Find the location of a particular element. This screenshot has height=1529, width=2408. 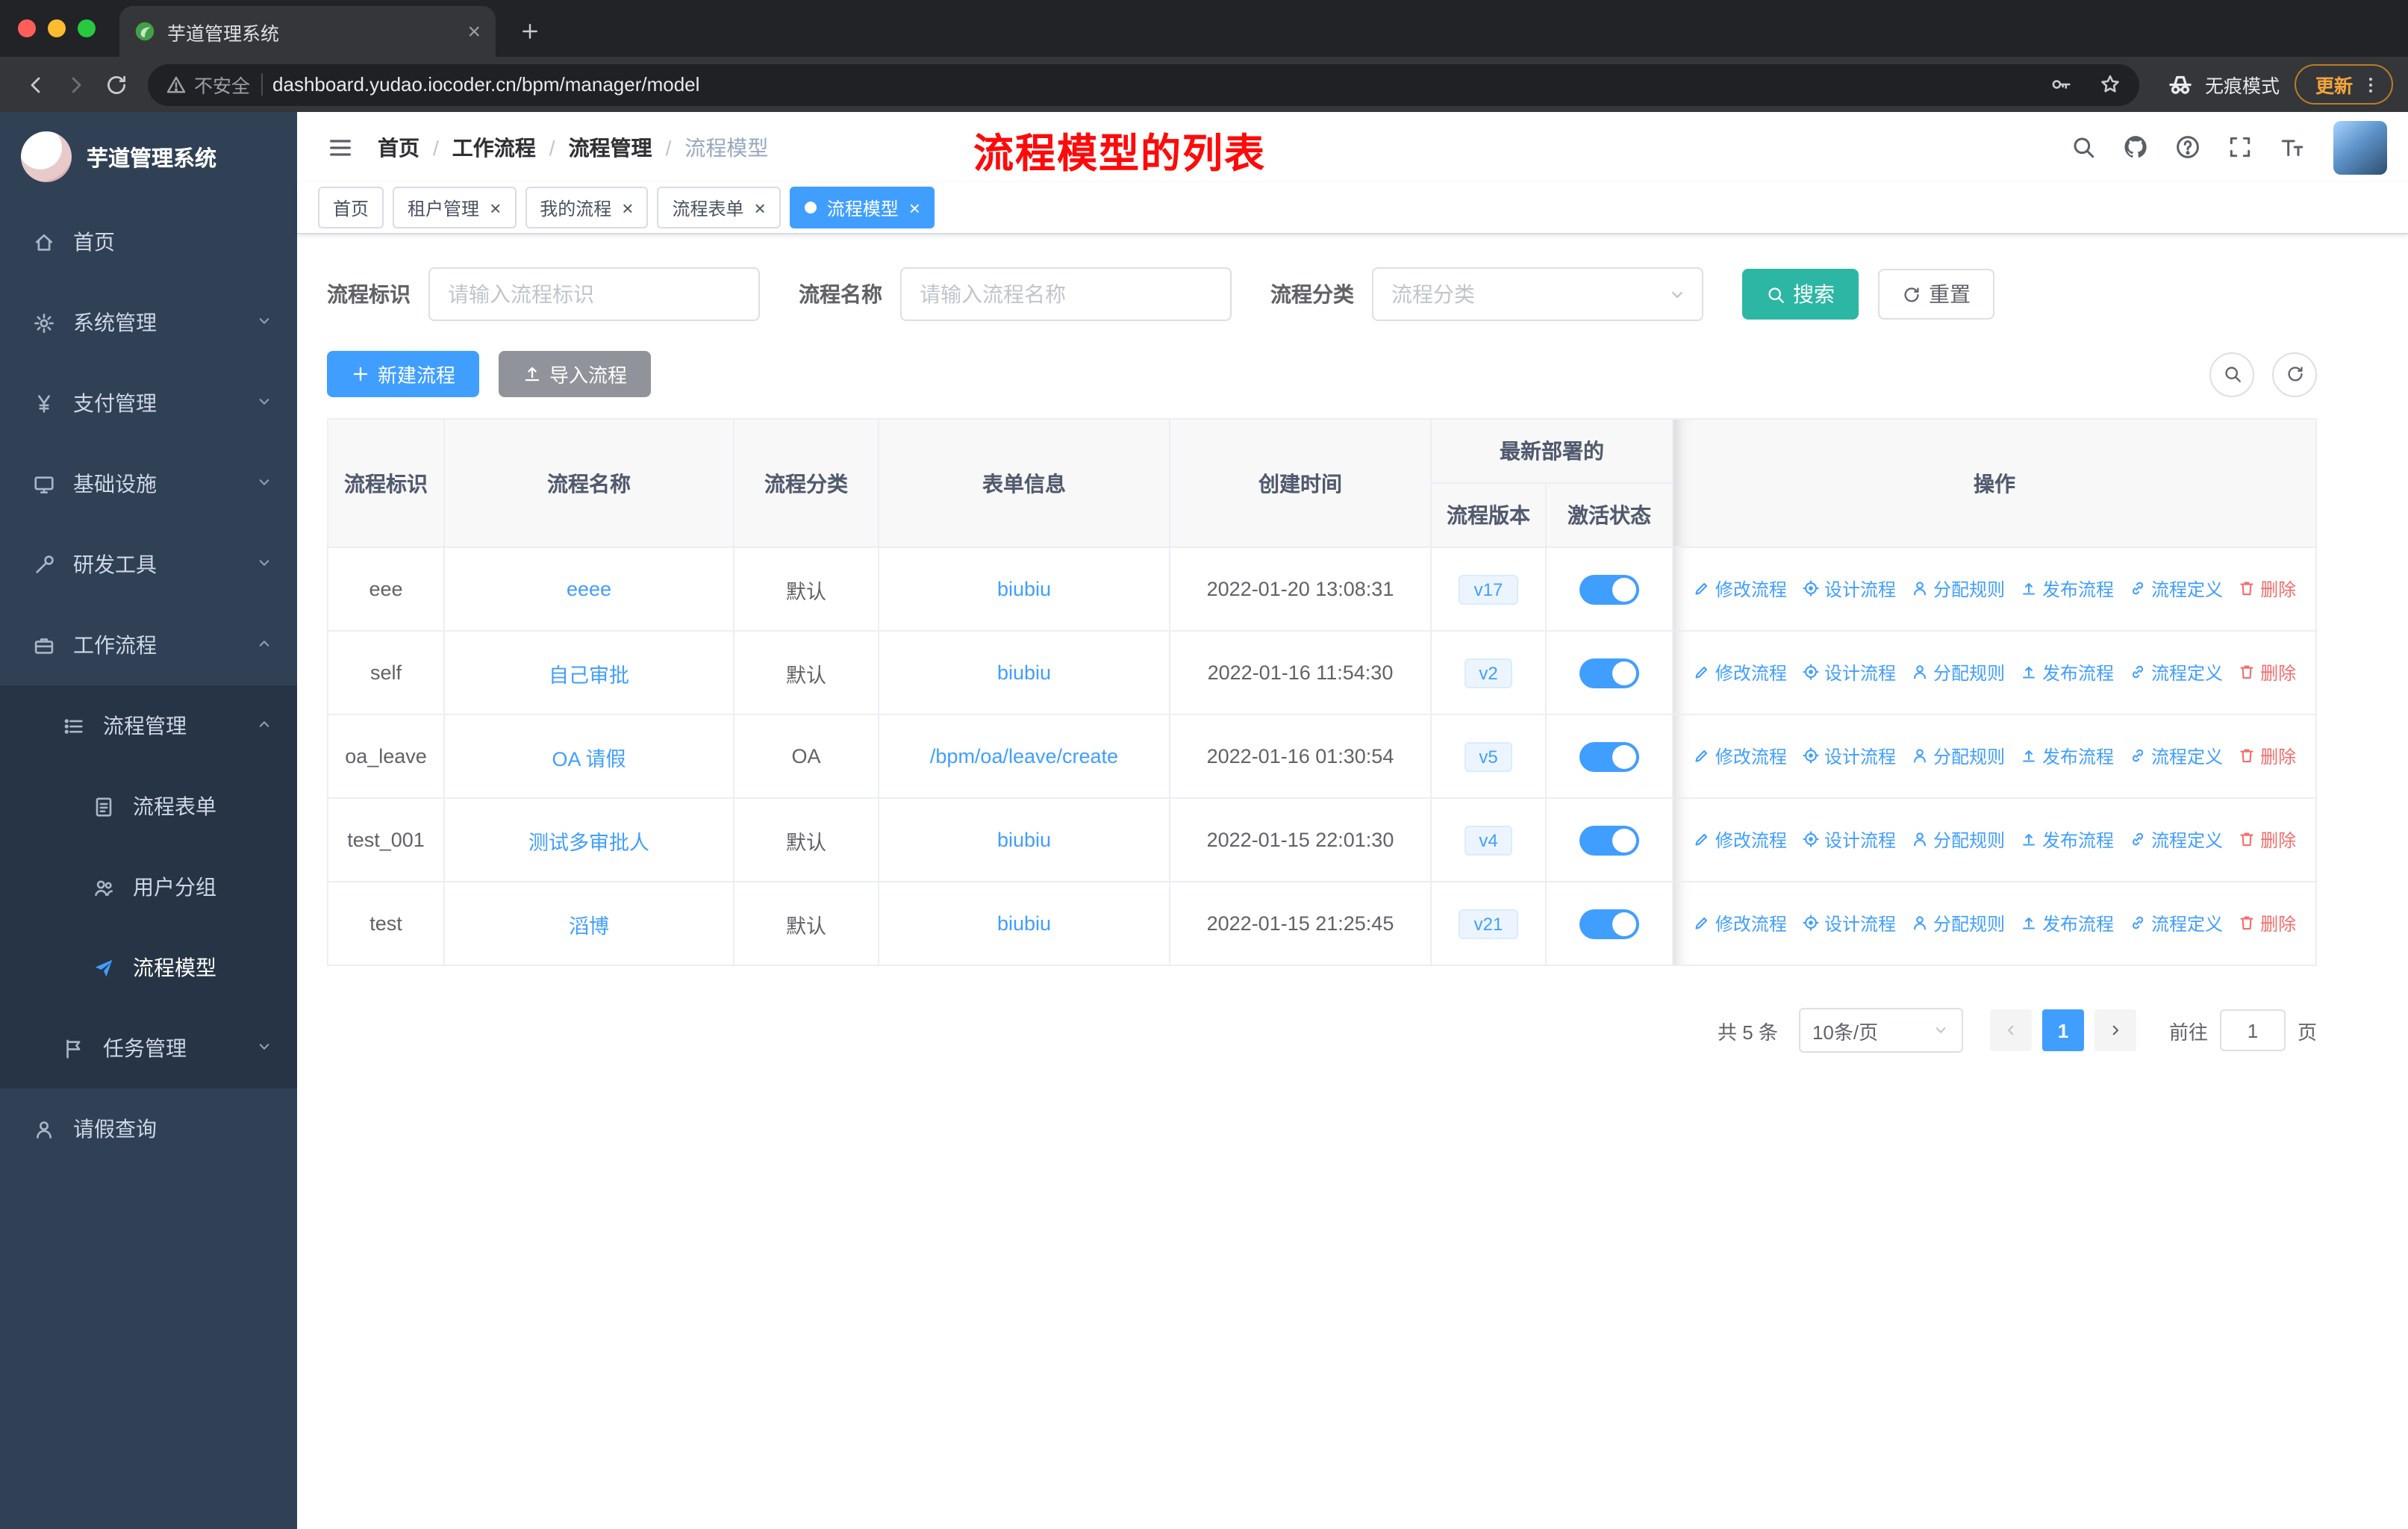

sidebar-item-payment: 支付管理 is located at coordinates (148, 403).